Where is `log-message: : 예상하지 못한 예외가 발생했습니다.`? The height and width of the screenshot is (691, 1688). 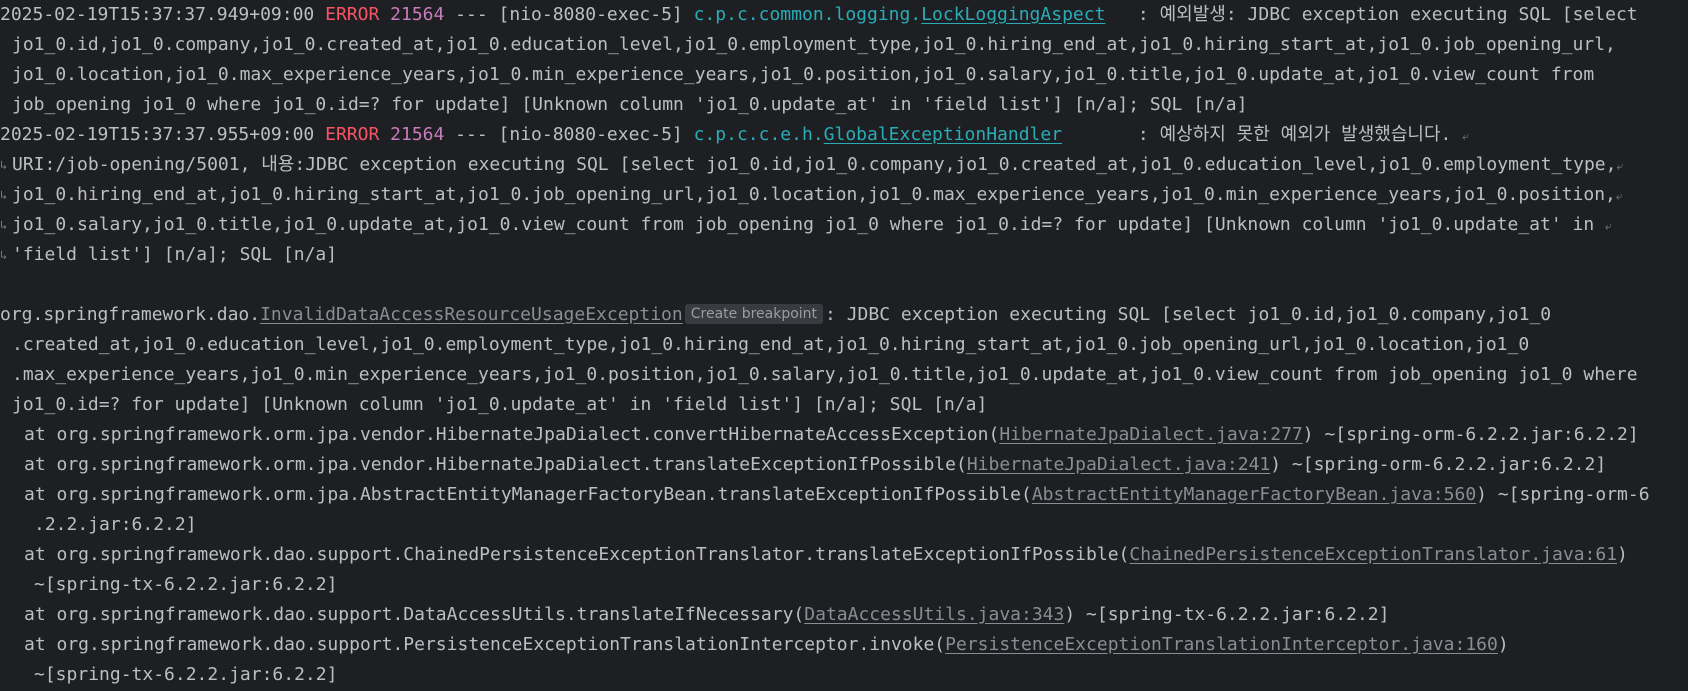
log-message: : 예상하지 못한 예외가 발생했습니다. is located at coordinates (1262, 134).